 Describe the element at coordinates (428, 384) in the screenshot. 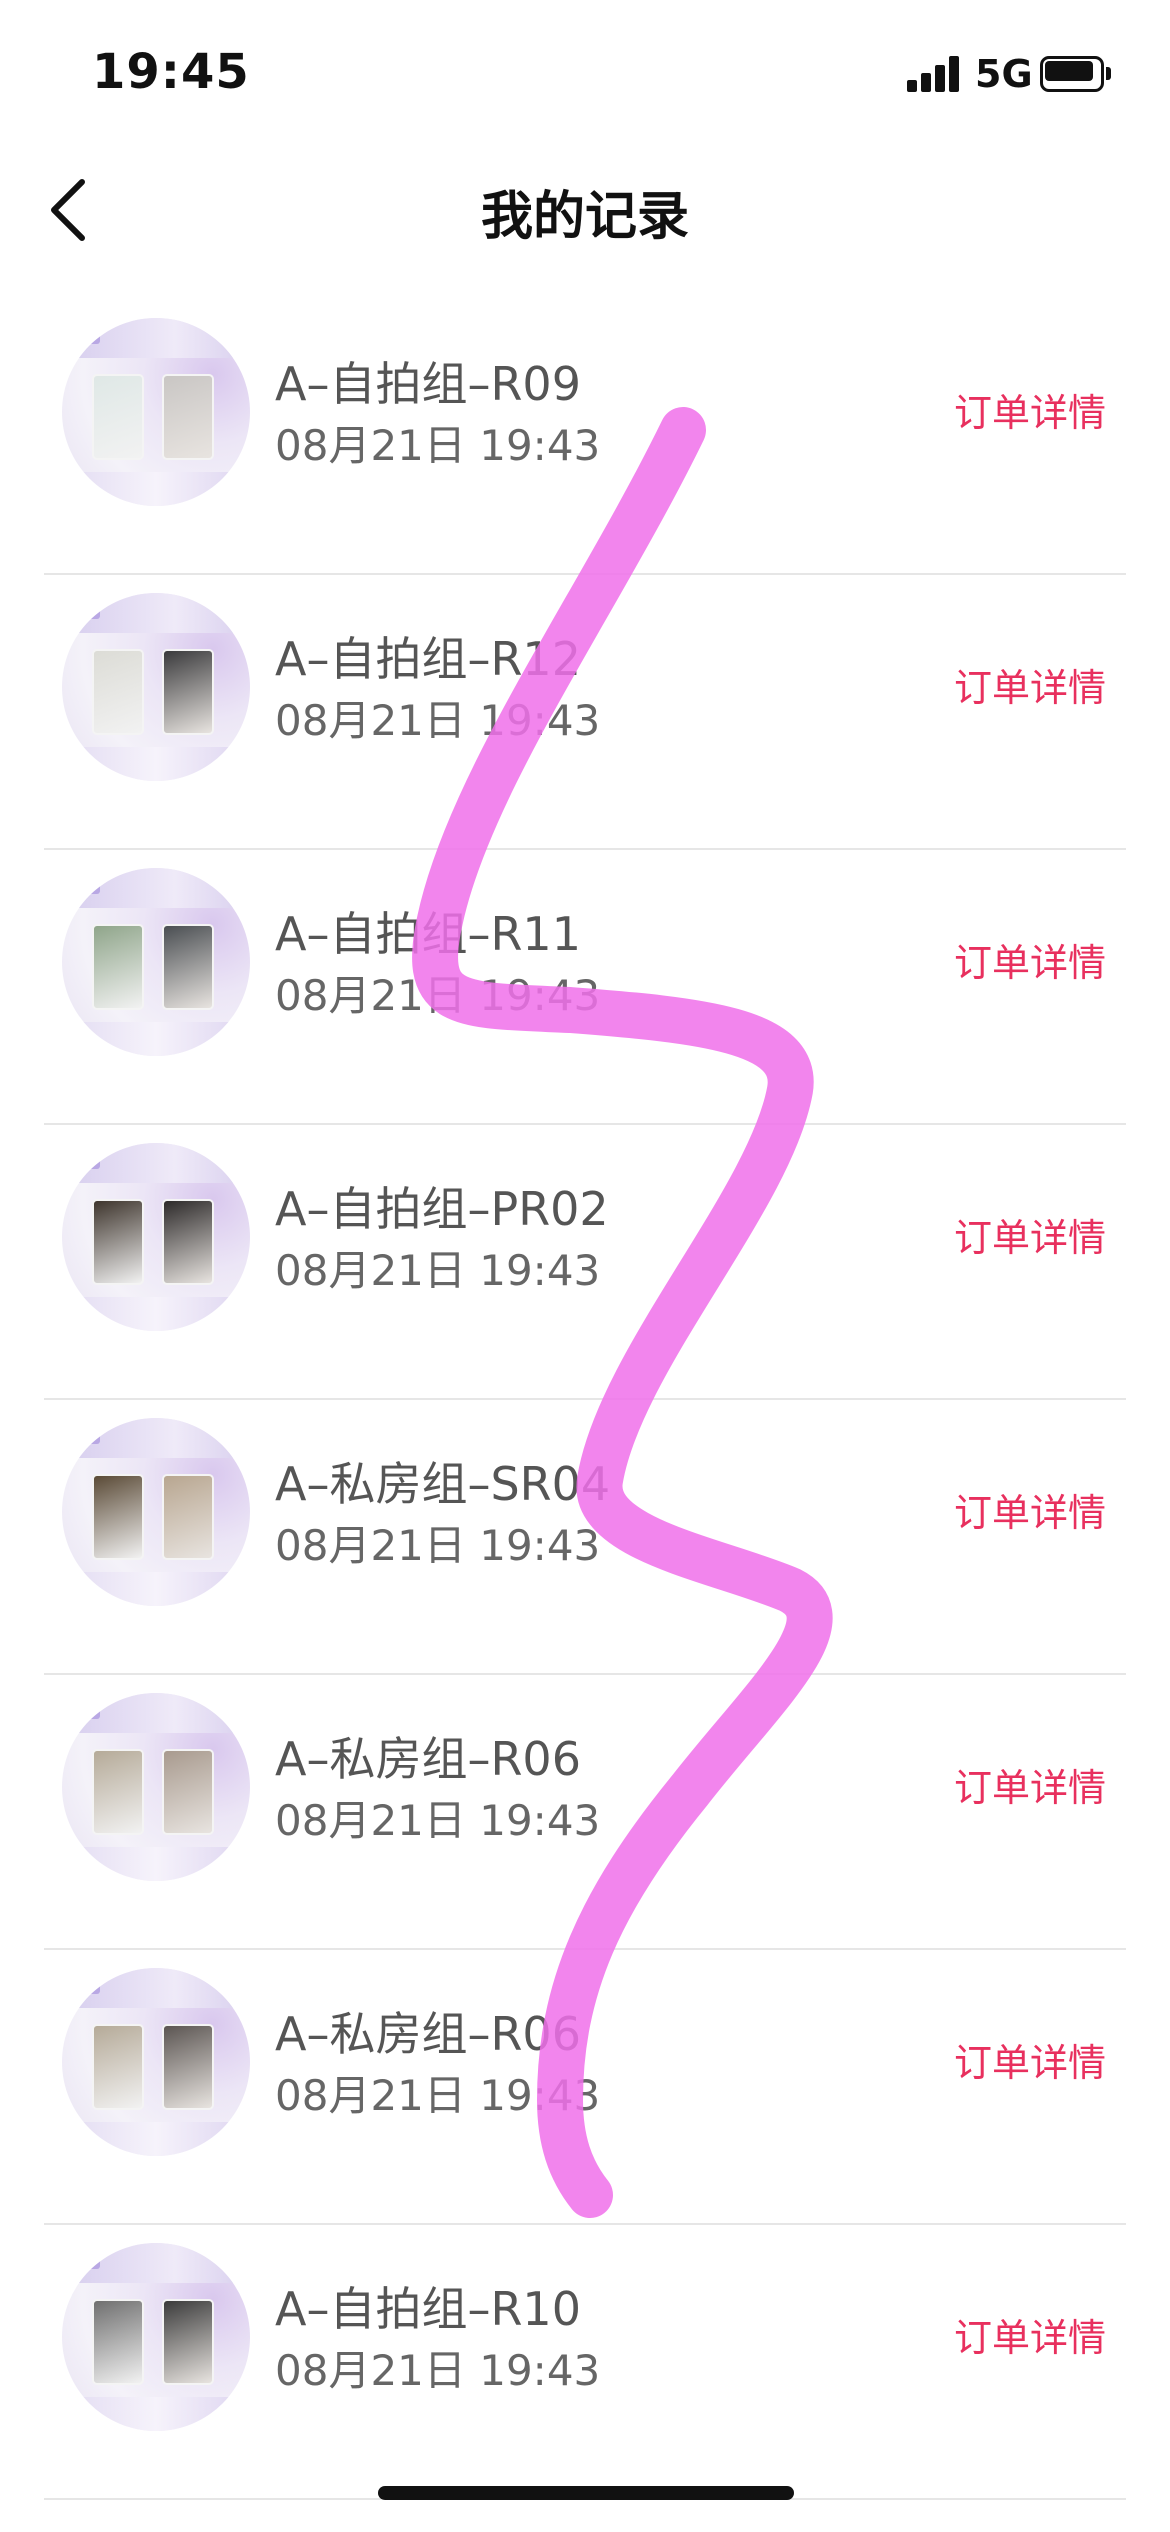

I see `record-title: A–自拍组–R09` at that location.